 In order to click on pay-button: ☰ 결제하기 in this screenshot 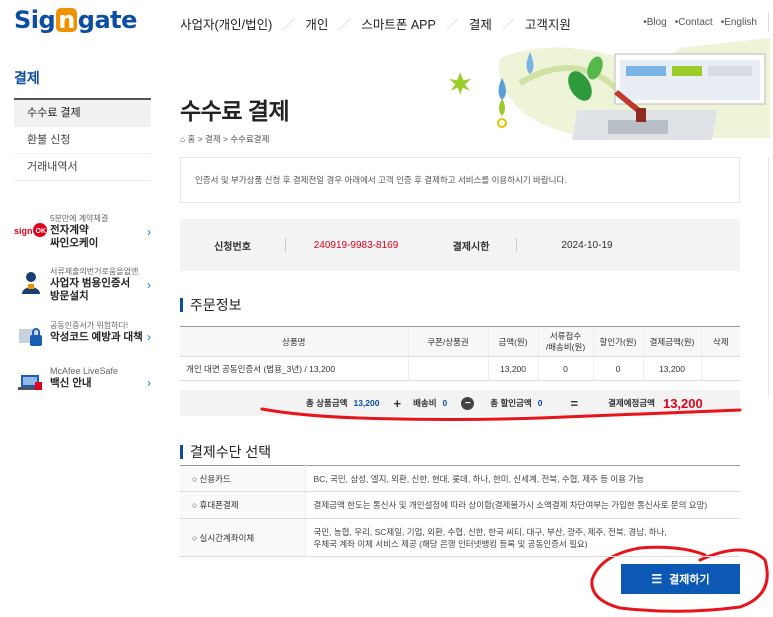, I will do `click(680, 579)`.